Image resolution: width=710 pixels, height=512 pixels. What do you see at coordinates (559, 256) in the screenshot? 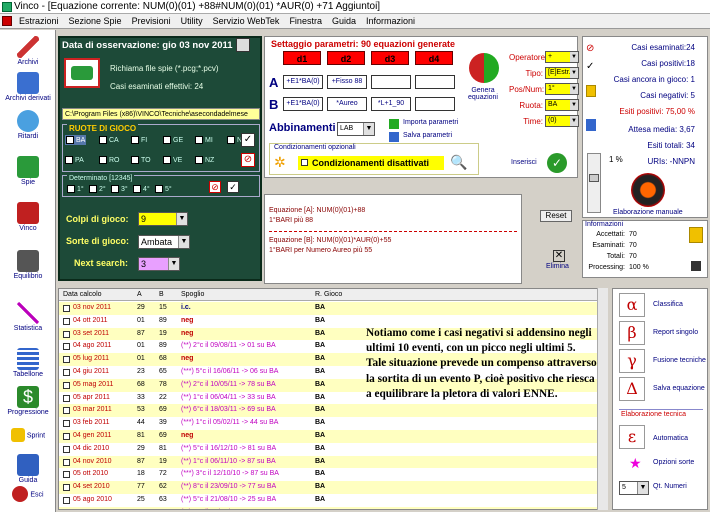
I see `close-icon: ✕` at bounding box center [559, 256].